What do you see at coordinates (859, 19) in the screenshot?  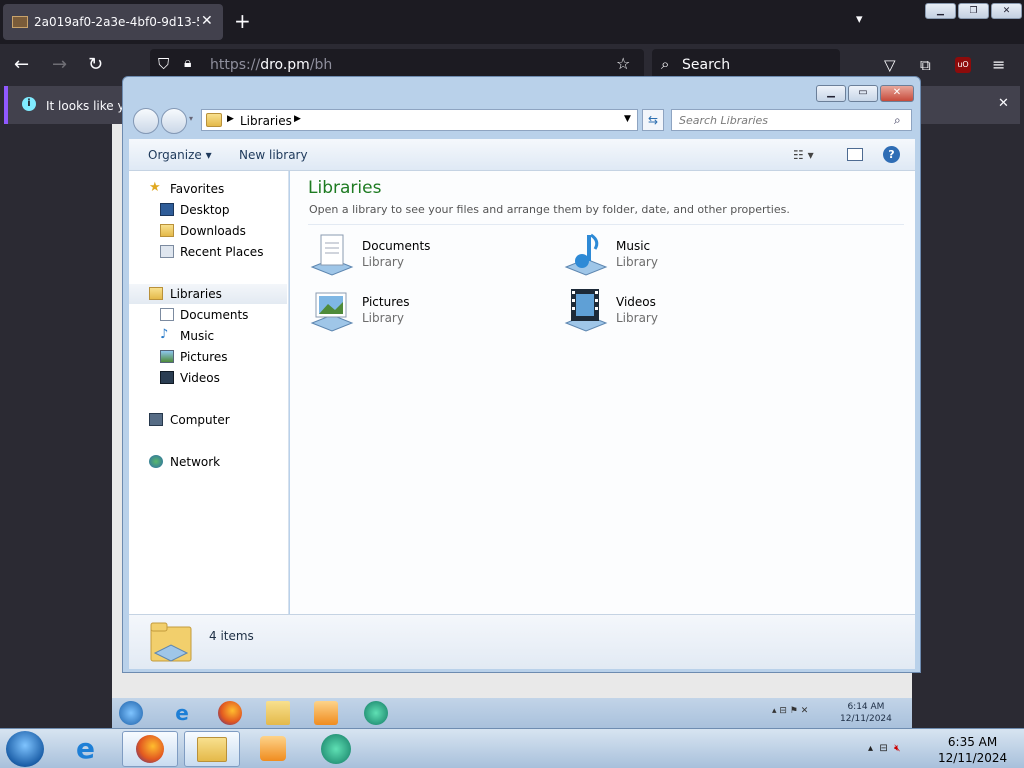 I see `tab-list-chevron-icon: ▾` at bounding box center [859, 19].